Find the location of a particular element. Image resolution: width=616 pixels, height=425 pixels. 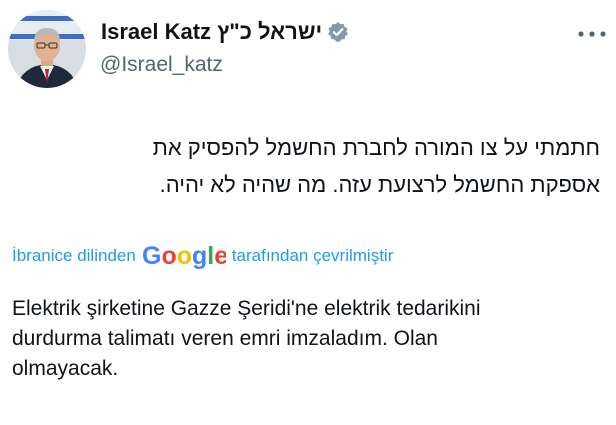

more-options-icon is located at coordinates (592, 34).